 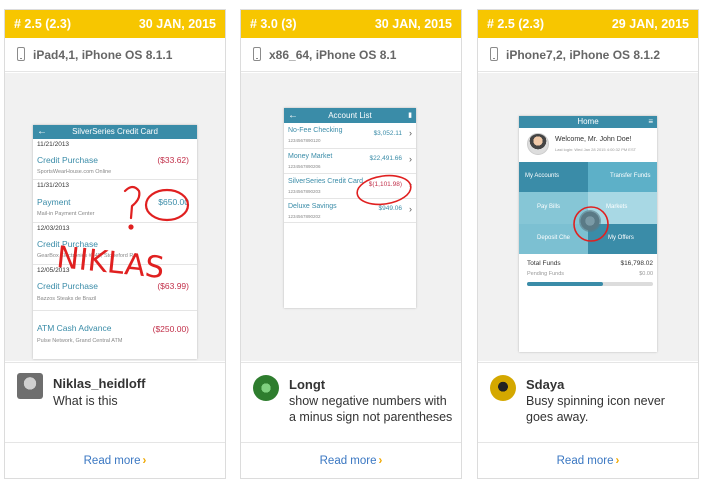 What do you see at coordinates (85, 401) in the screenshot?
I see `comment-text: What is this` at bounding box center [85, 401].